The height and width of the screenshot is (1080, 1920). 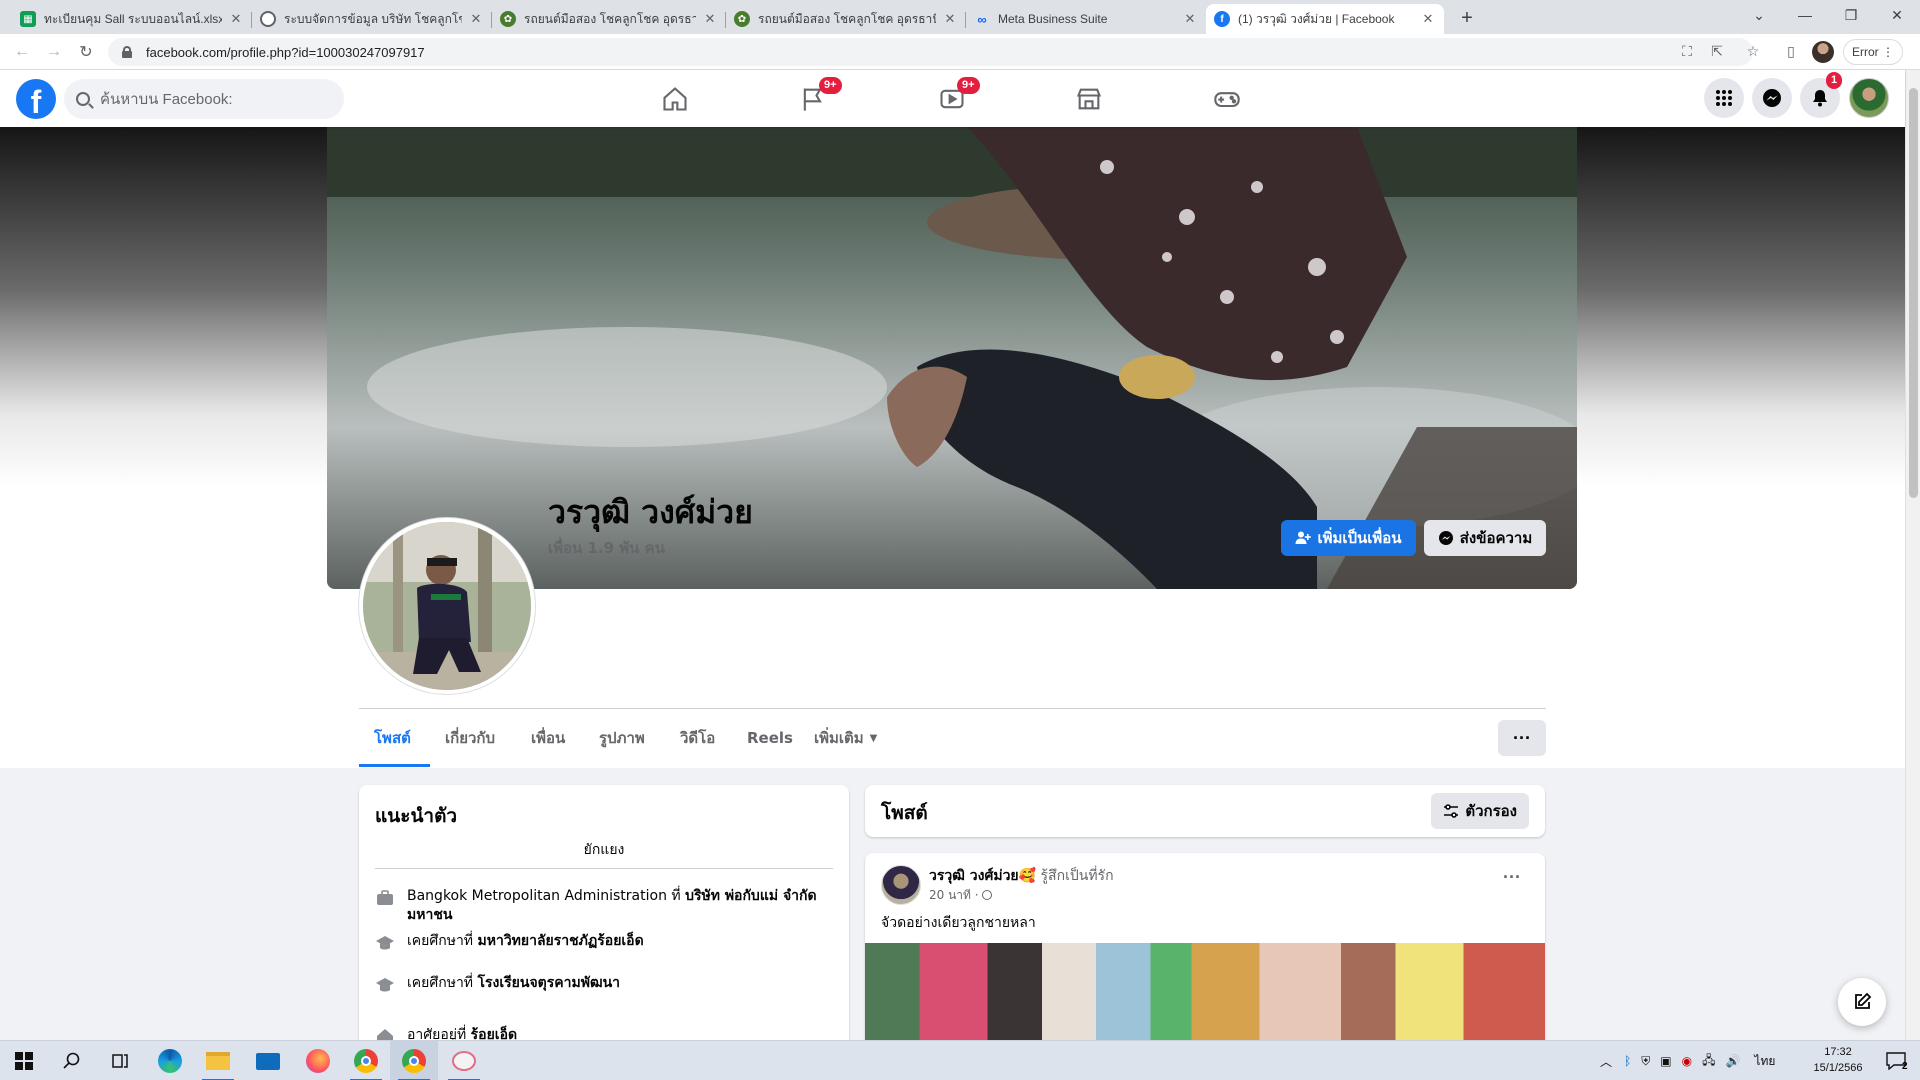 I want to click on chrome-profile-taskbar-button, so click(x=414, y=1060).